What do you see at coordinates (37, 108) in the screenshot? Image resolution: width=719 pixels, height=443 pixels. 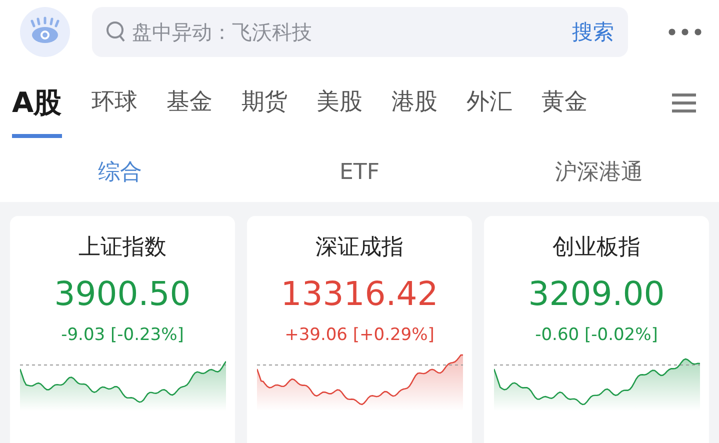 I see `market-tab: A股` at bounding box center [37, 108].